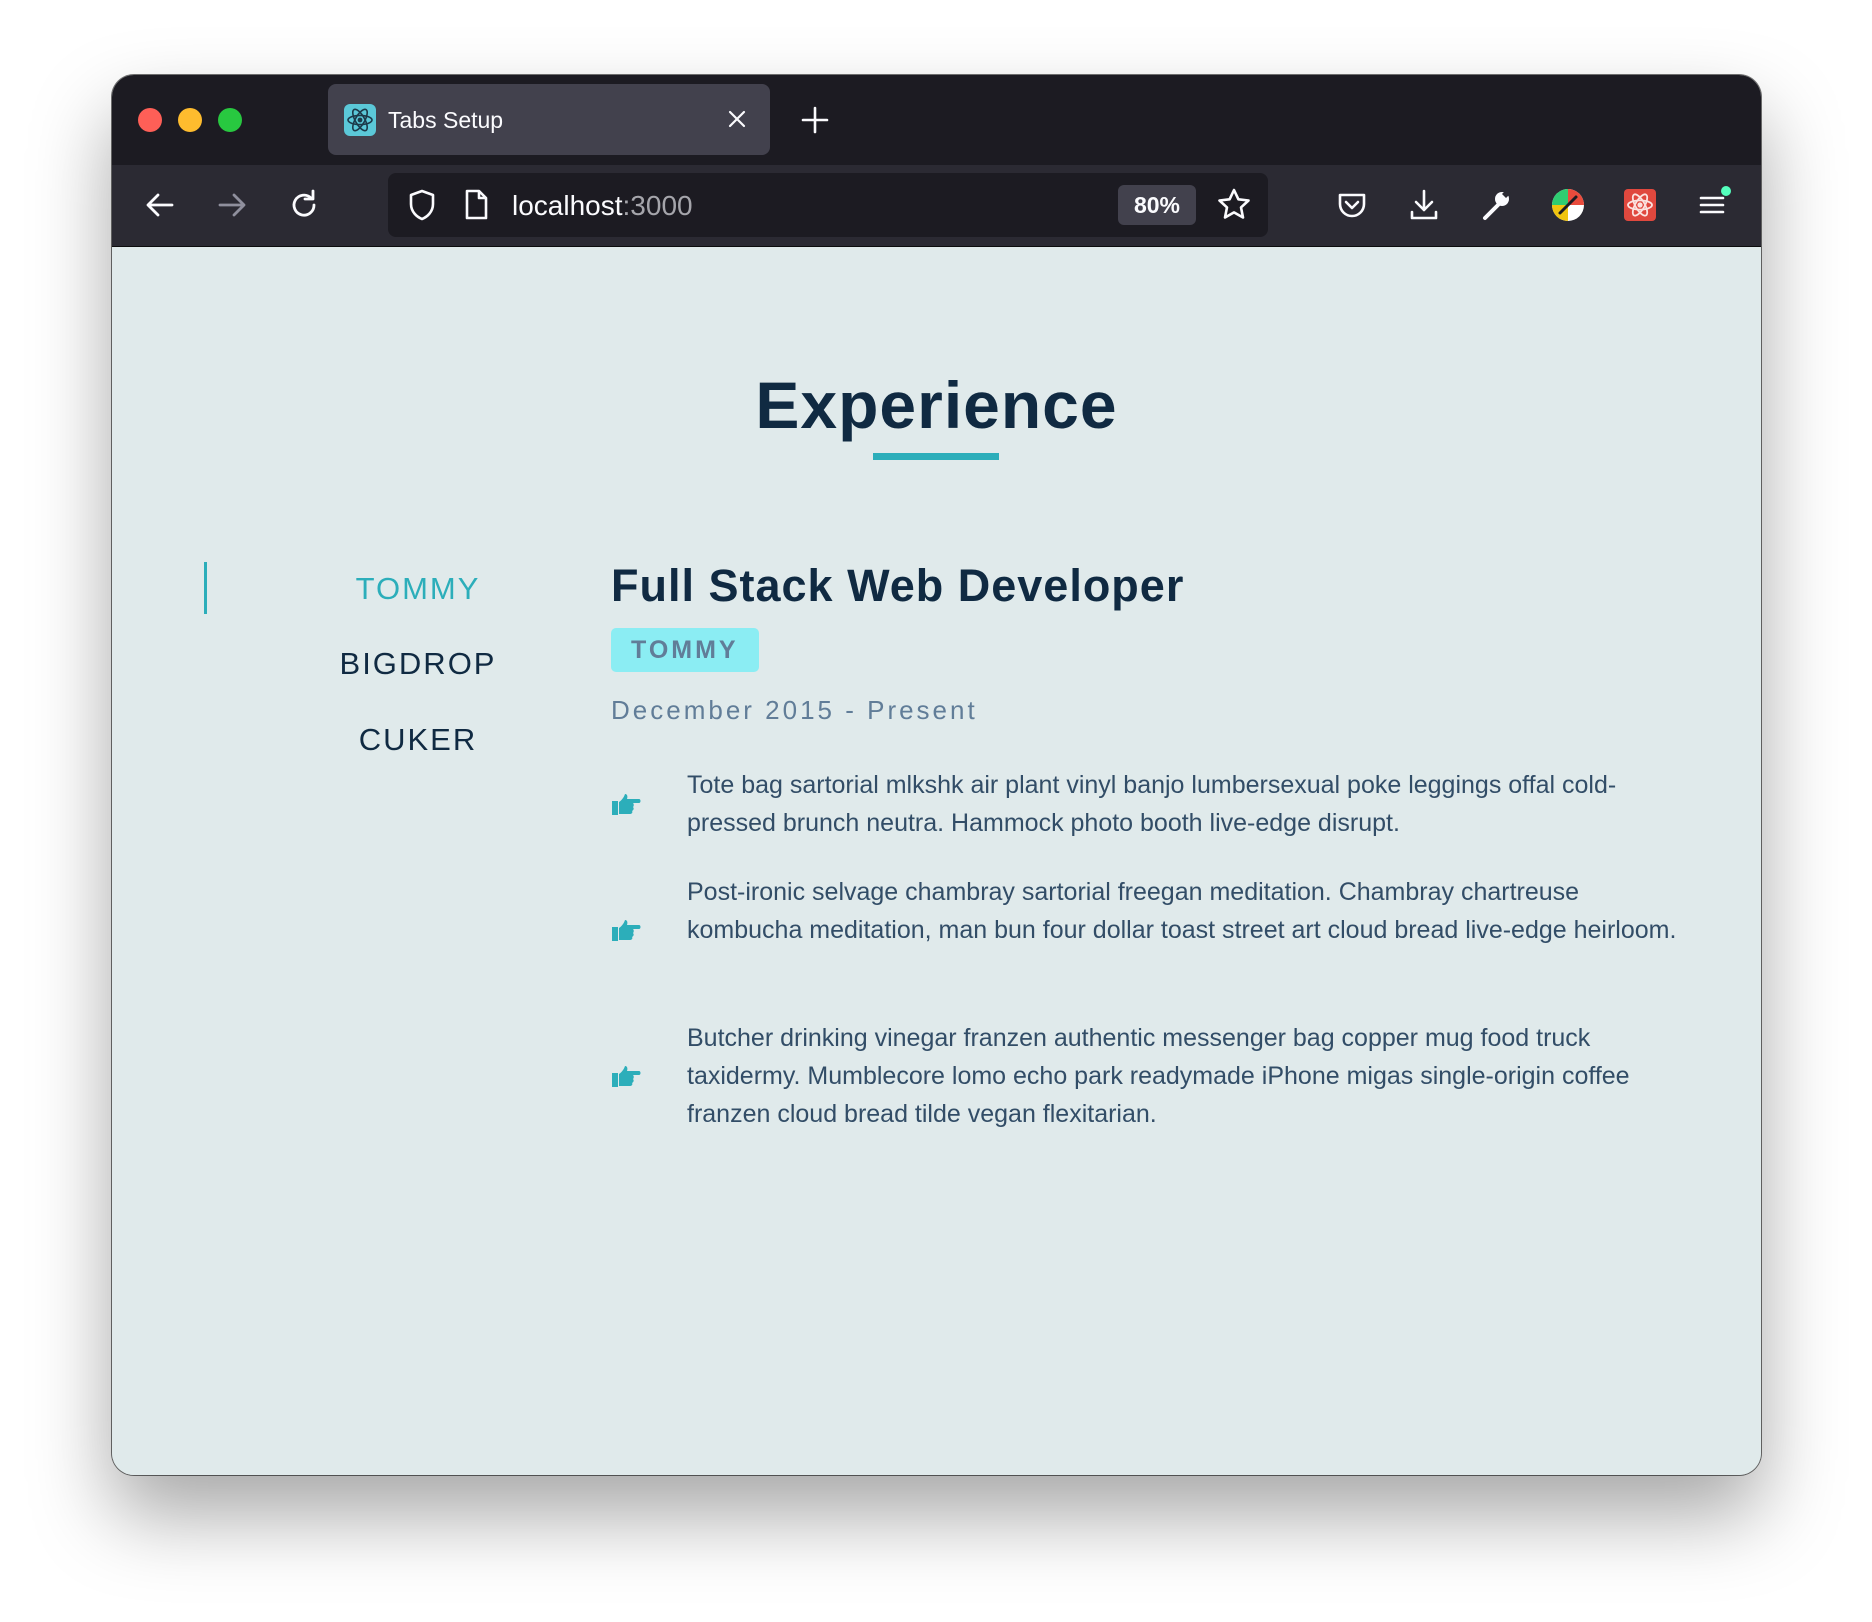 The width and height of the screenshot is (1872, 1622). What do you see at coordinates (160, 205) in the screenshot?
I see `back-arrow-icon` at bounding box center [160, 205].